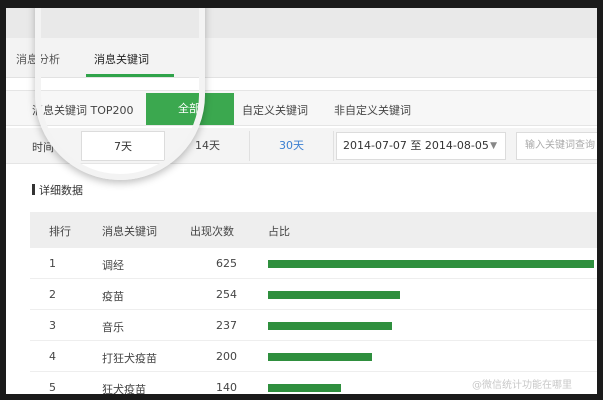  Describe the element at coordinates (52, 325) in the screenshot. I see `row-rank: 3` at that location.